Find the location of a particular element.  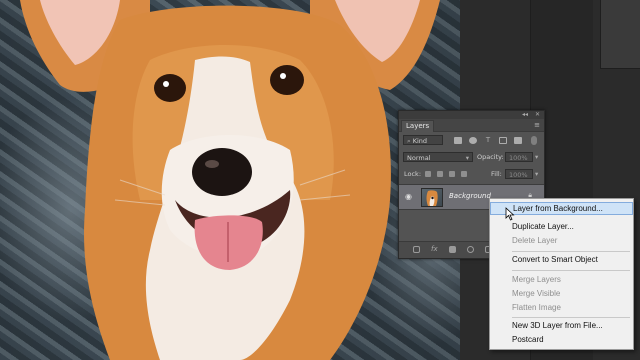

filter-kind-label: Kind is located at coordinates (420, 141).